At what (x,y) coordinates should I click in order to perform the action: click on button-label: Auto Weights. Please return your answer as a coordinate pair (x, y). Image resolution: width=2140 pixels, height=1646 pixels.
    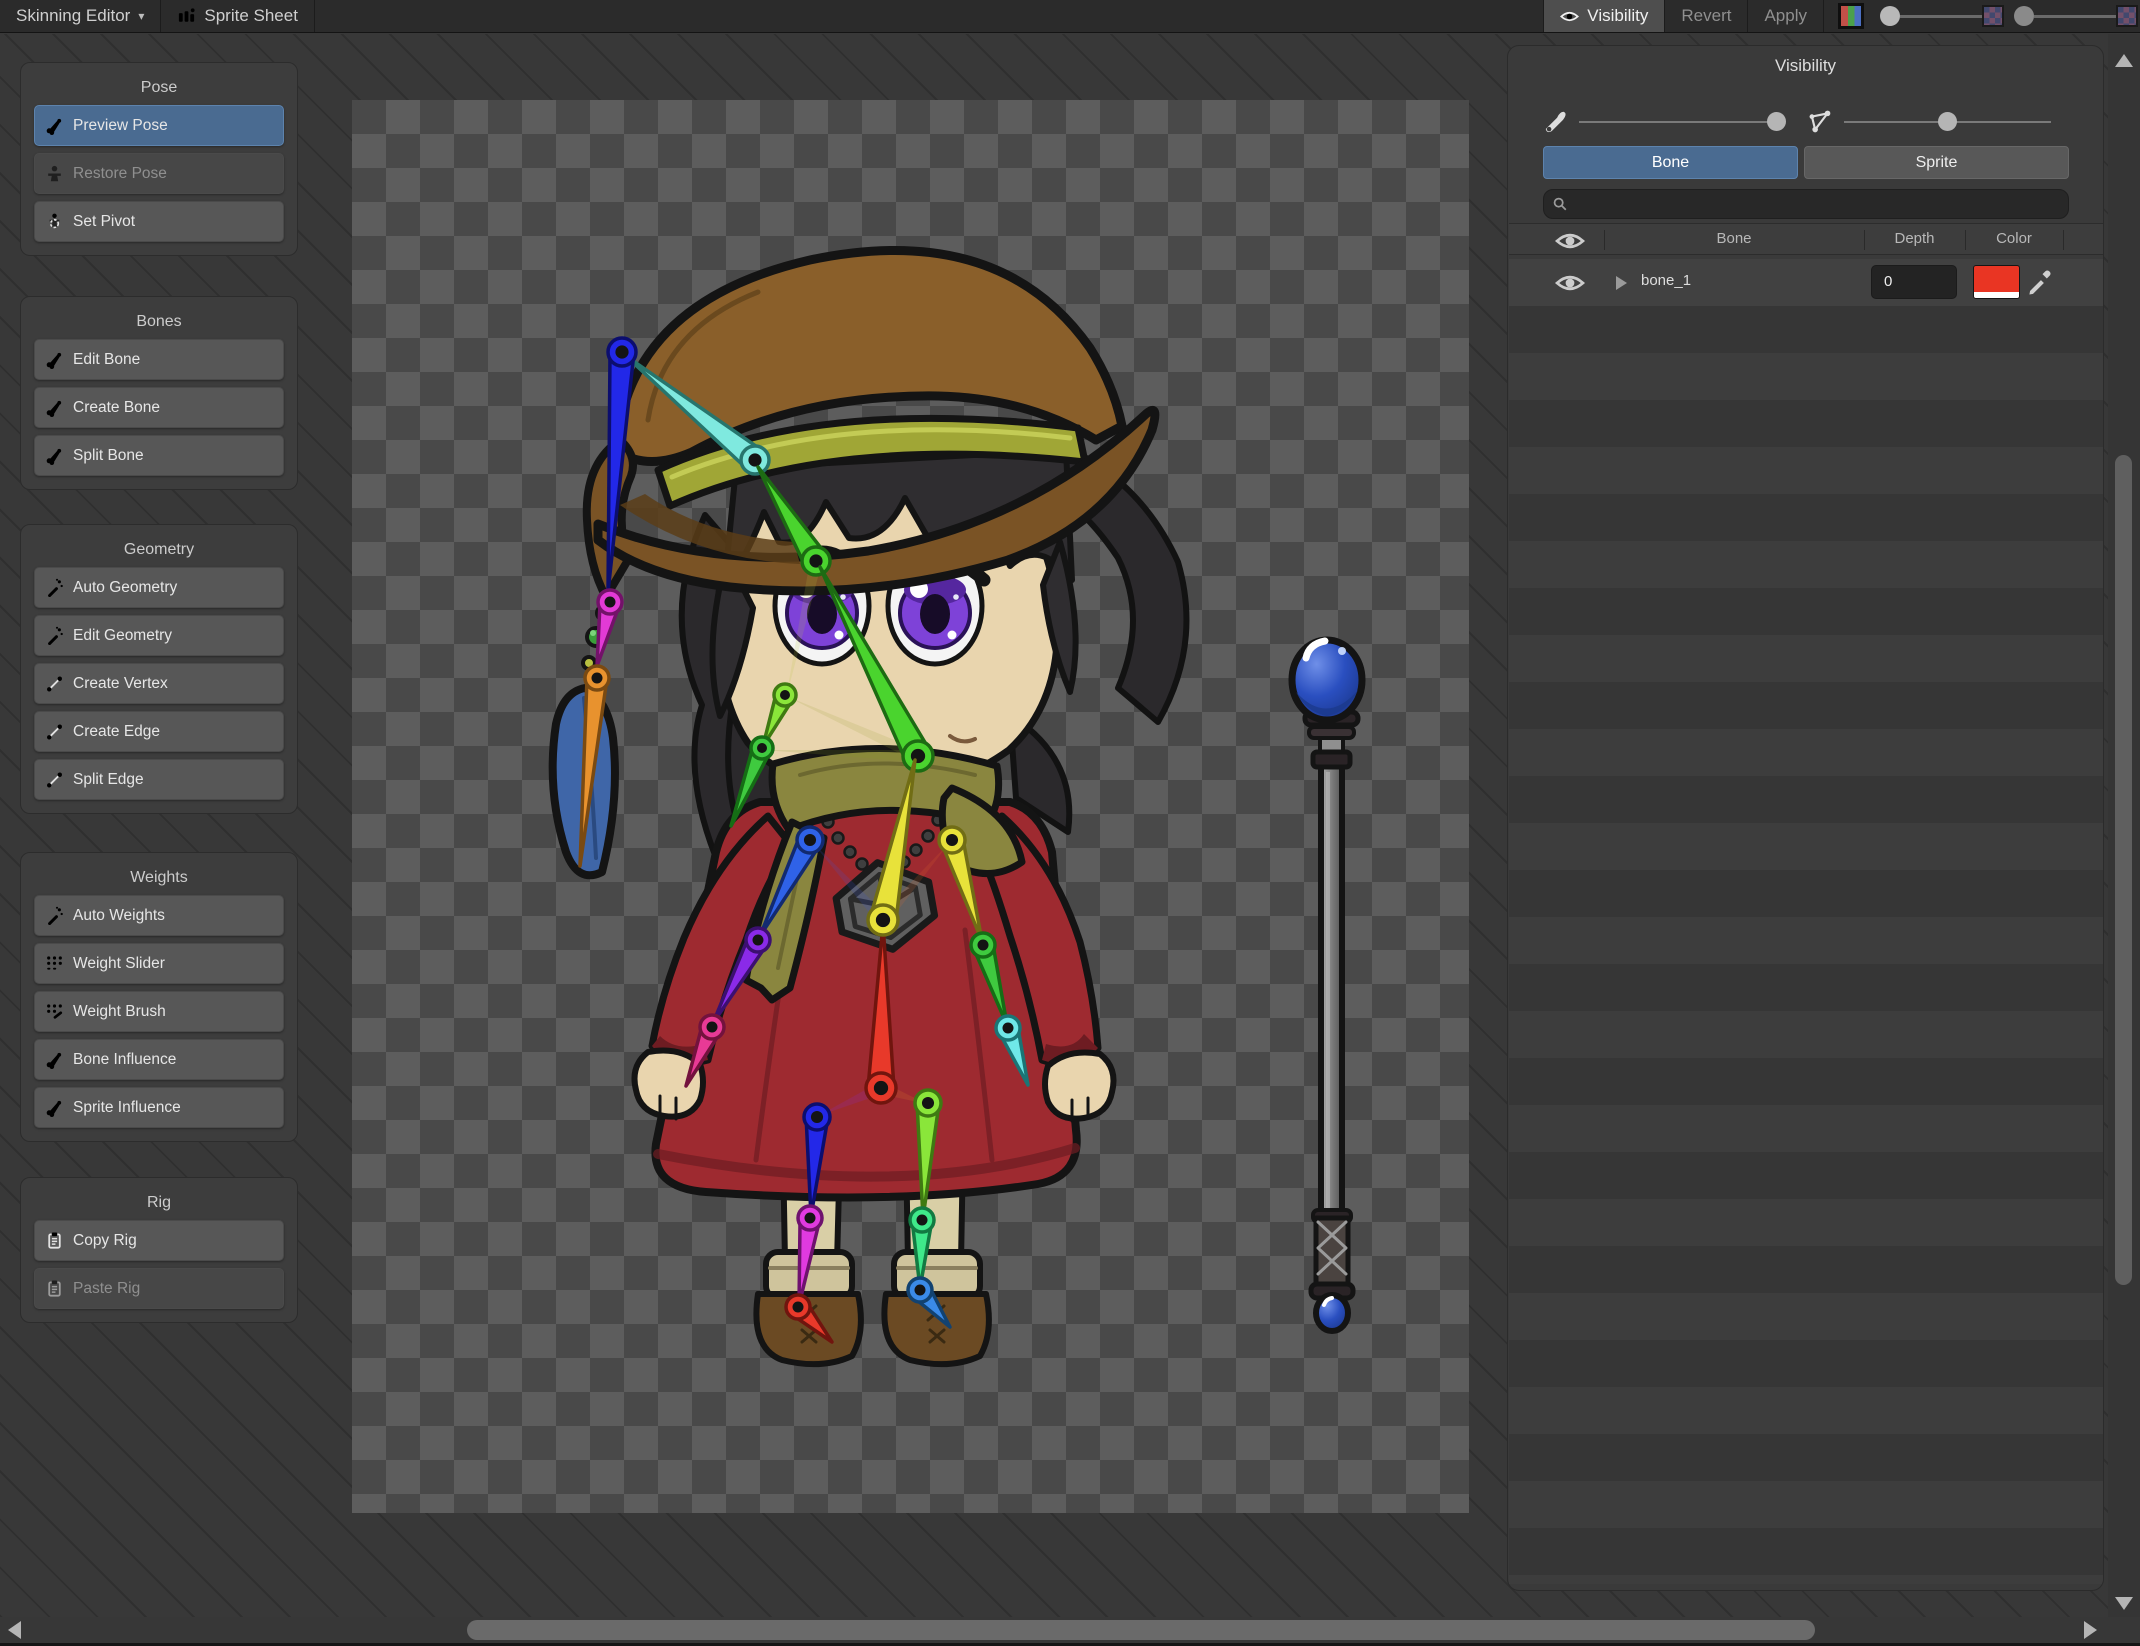
    Looking at the image, I should click on (119, 915).